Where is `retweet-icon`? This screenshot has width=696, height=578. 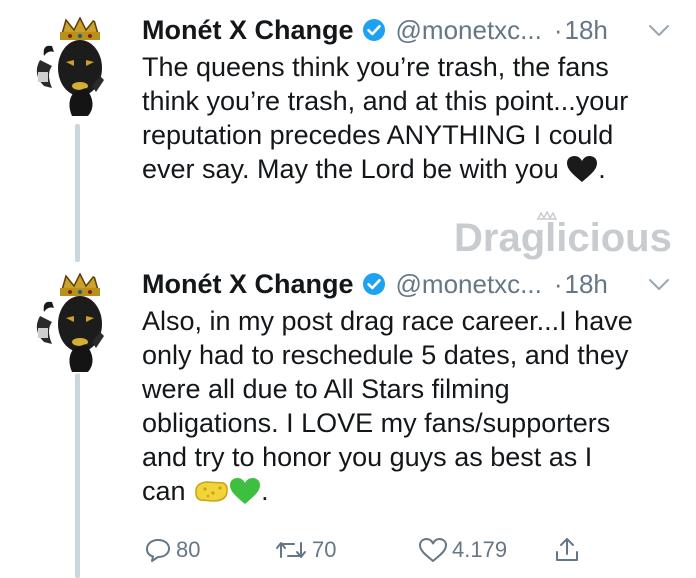
retweet-icon is located at coordinates (291, 550).